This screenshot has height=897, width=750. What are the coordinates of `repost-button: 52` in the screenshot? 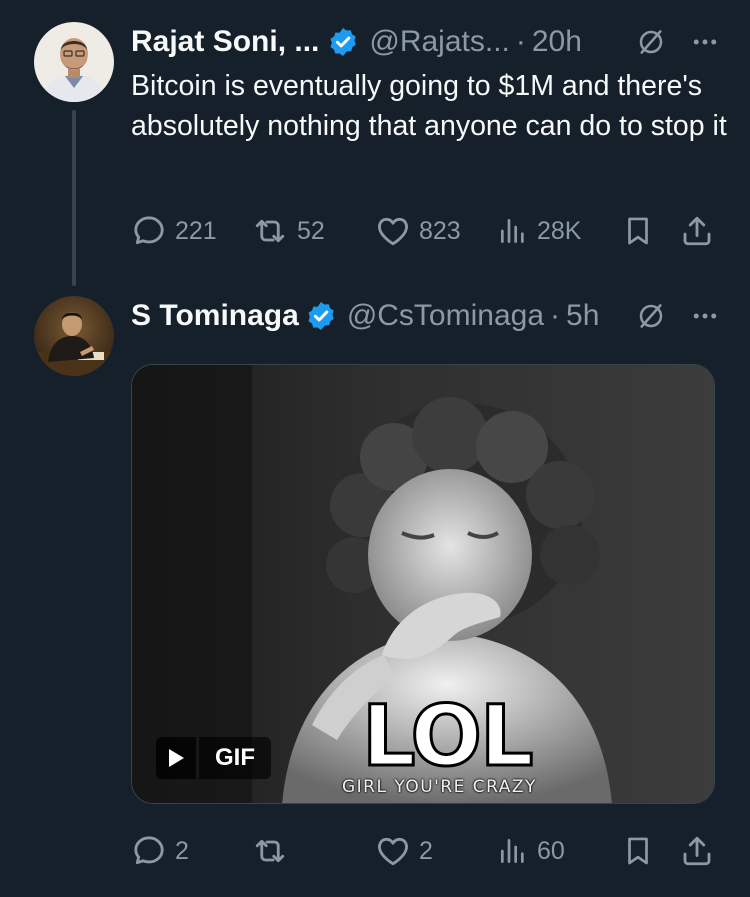 It's located at (288, 231).